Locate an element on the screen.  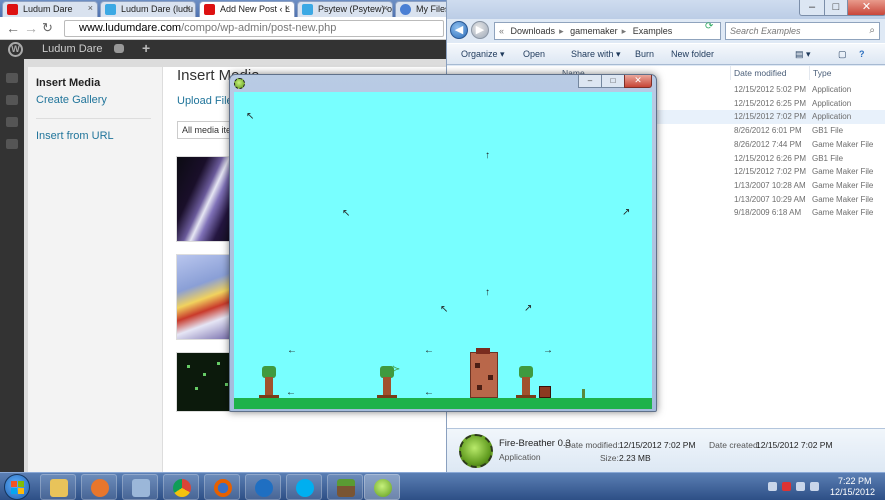
tab-label: Ludum Dare is located at coordinates (48, 9).